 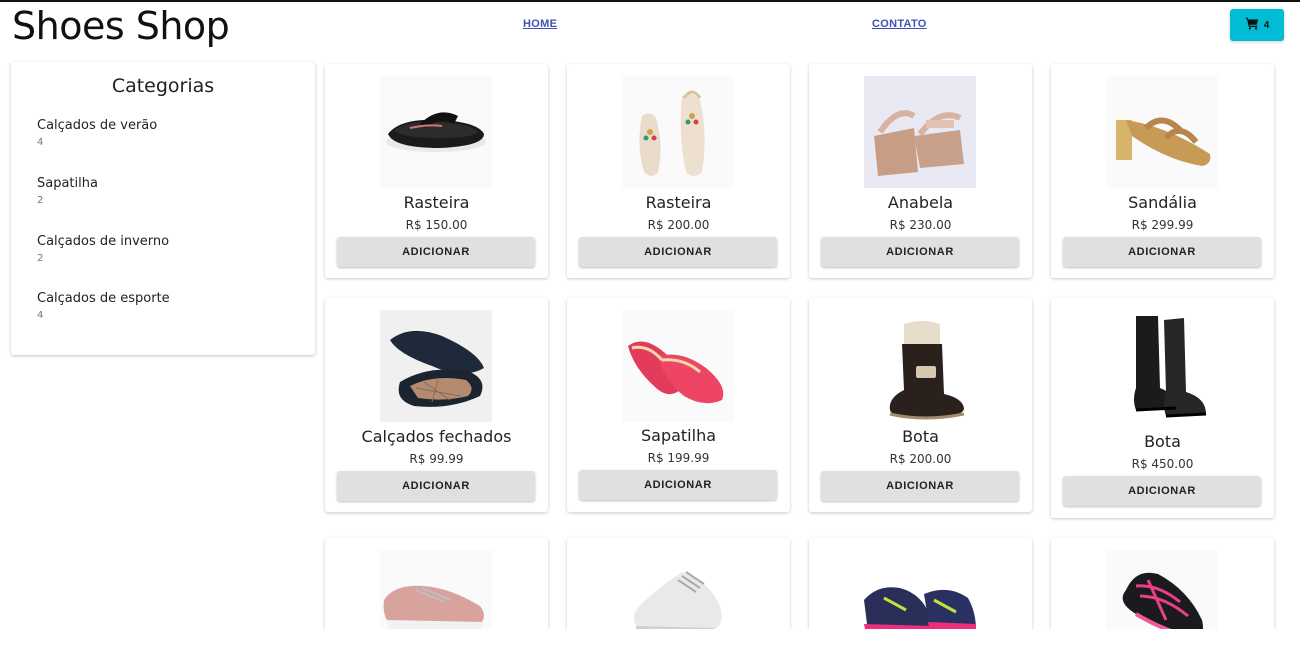 I want to click on product-card: Rasteira R$ 200.00 ADICIONAR, so click(x=678, y=171).